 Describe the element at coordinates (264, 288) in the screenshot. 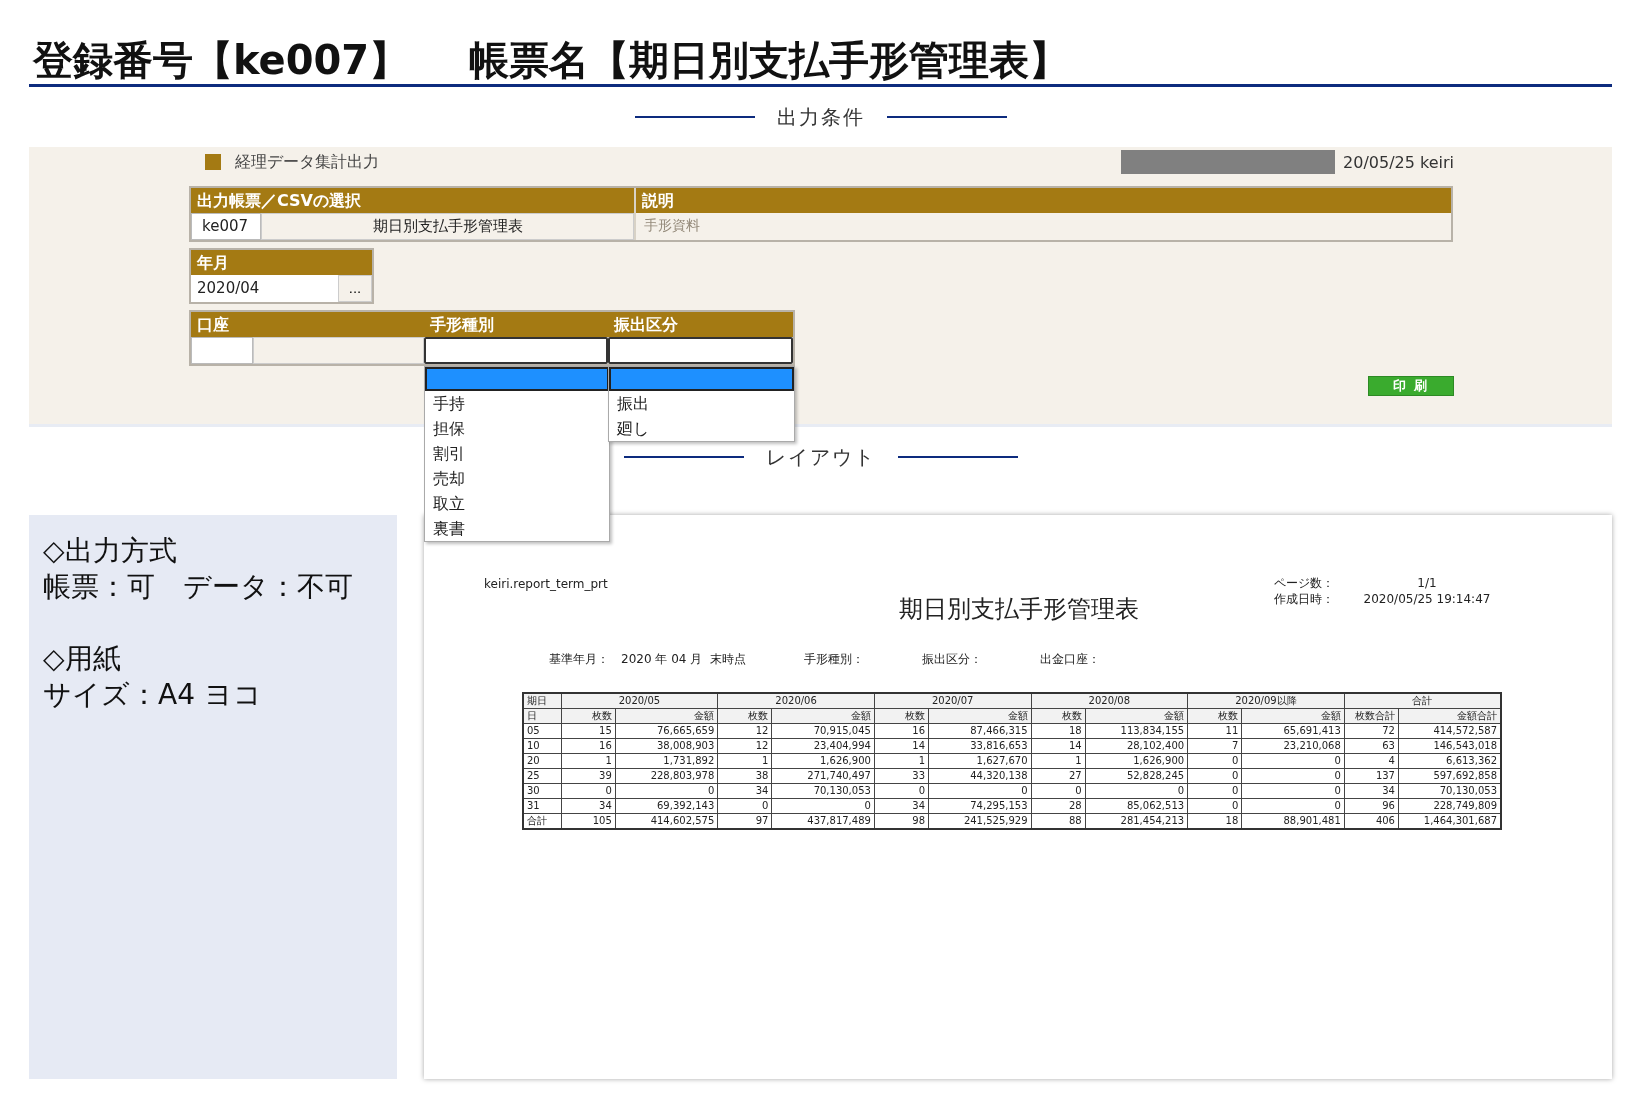

I see `year-month-field: 2020/04` at that location.